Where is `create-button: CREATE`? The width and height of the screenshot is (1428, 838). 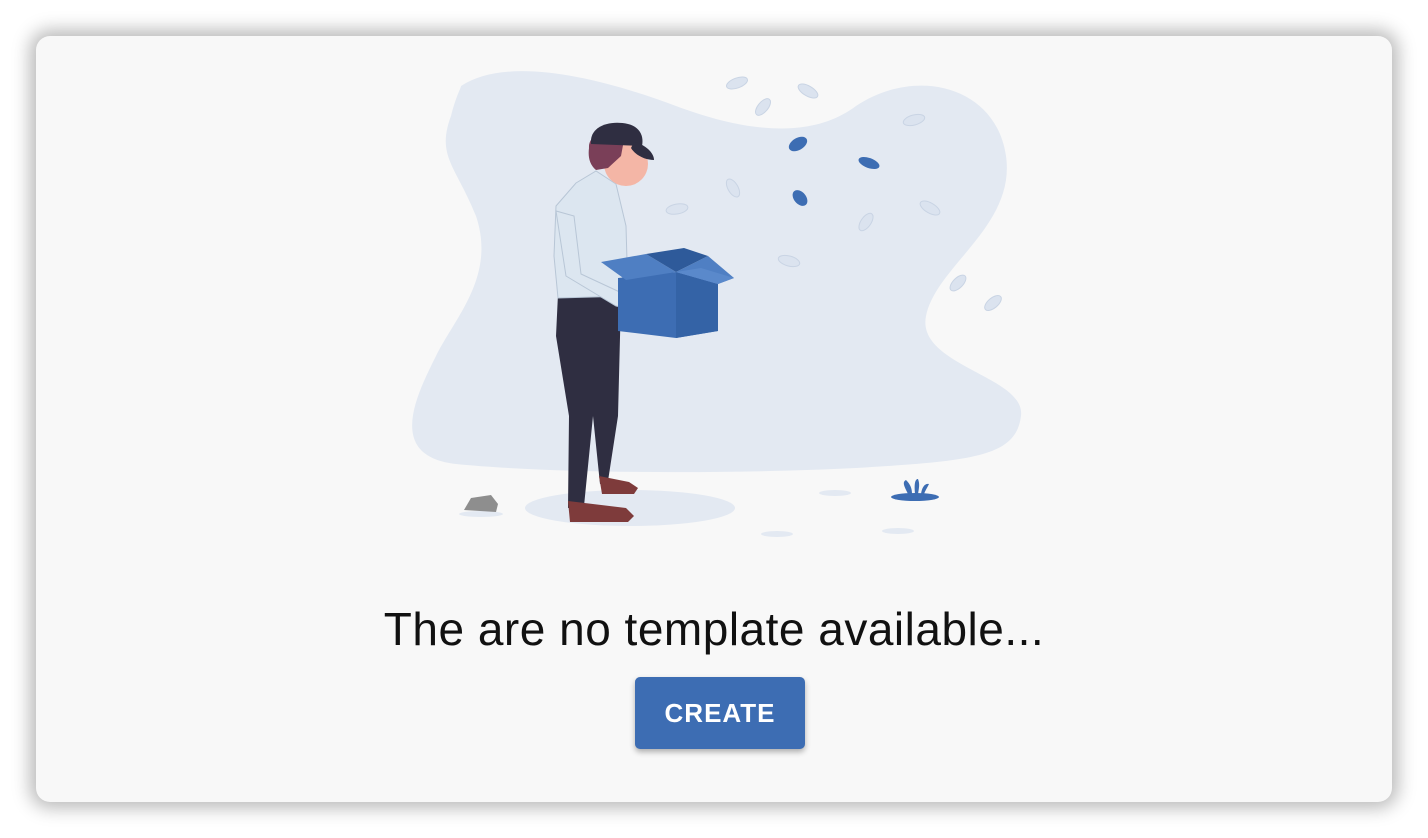
create-button: CREATE is located at coordinates (720, 713).